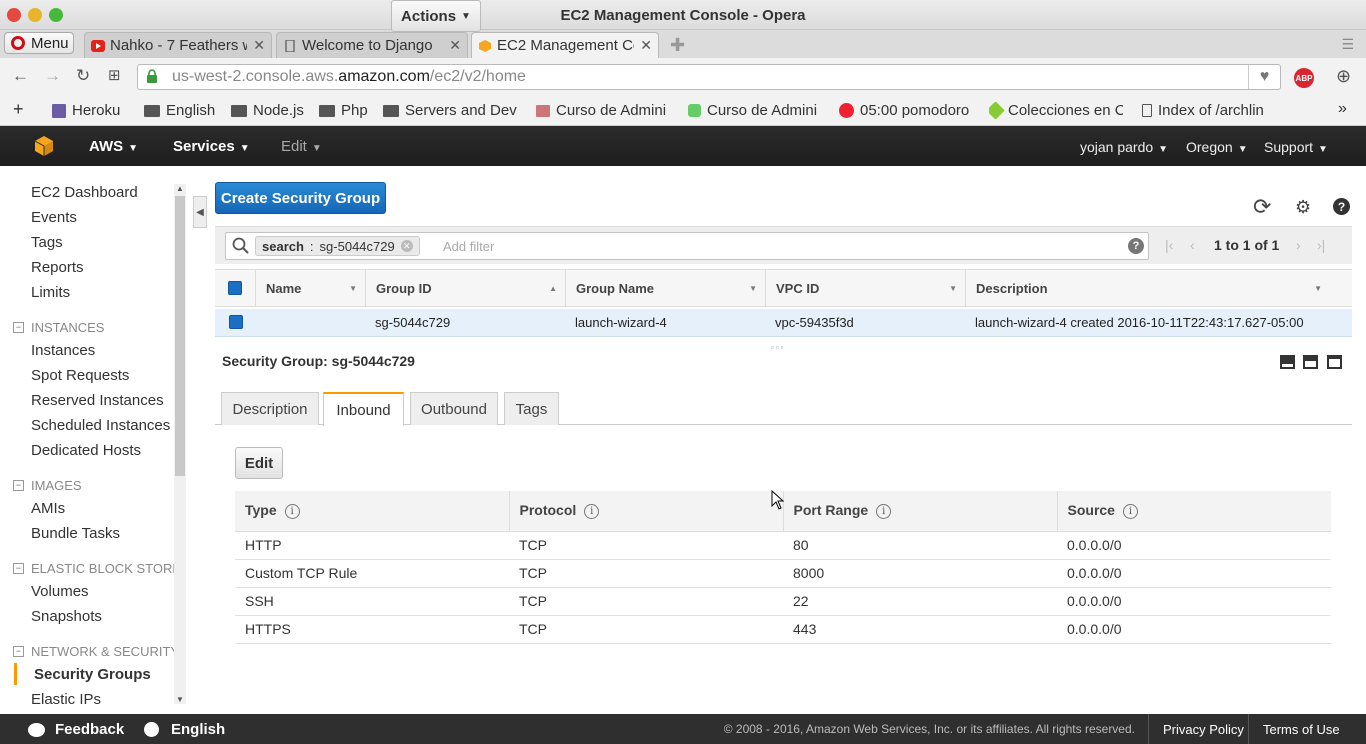 This screenshot has height=744, width=1366. Describe the element at coordinates (1262, 207) in the screenshot. I see `refresh-icon: ⟳` at that location.